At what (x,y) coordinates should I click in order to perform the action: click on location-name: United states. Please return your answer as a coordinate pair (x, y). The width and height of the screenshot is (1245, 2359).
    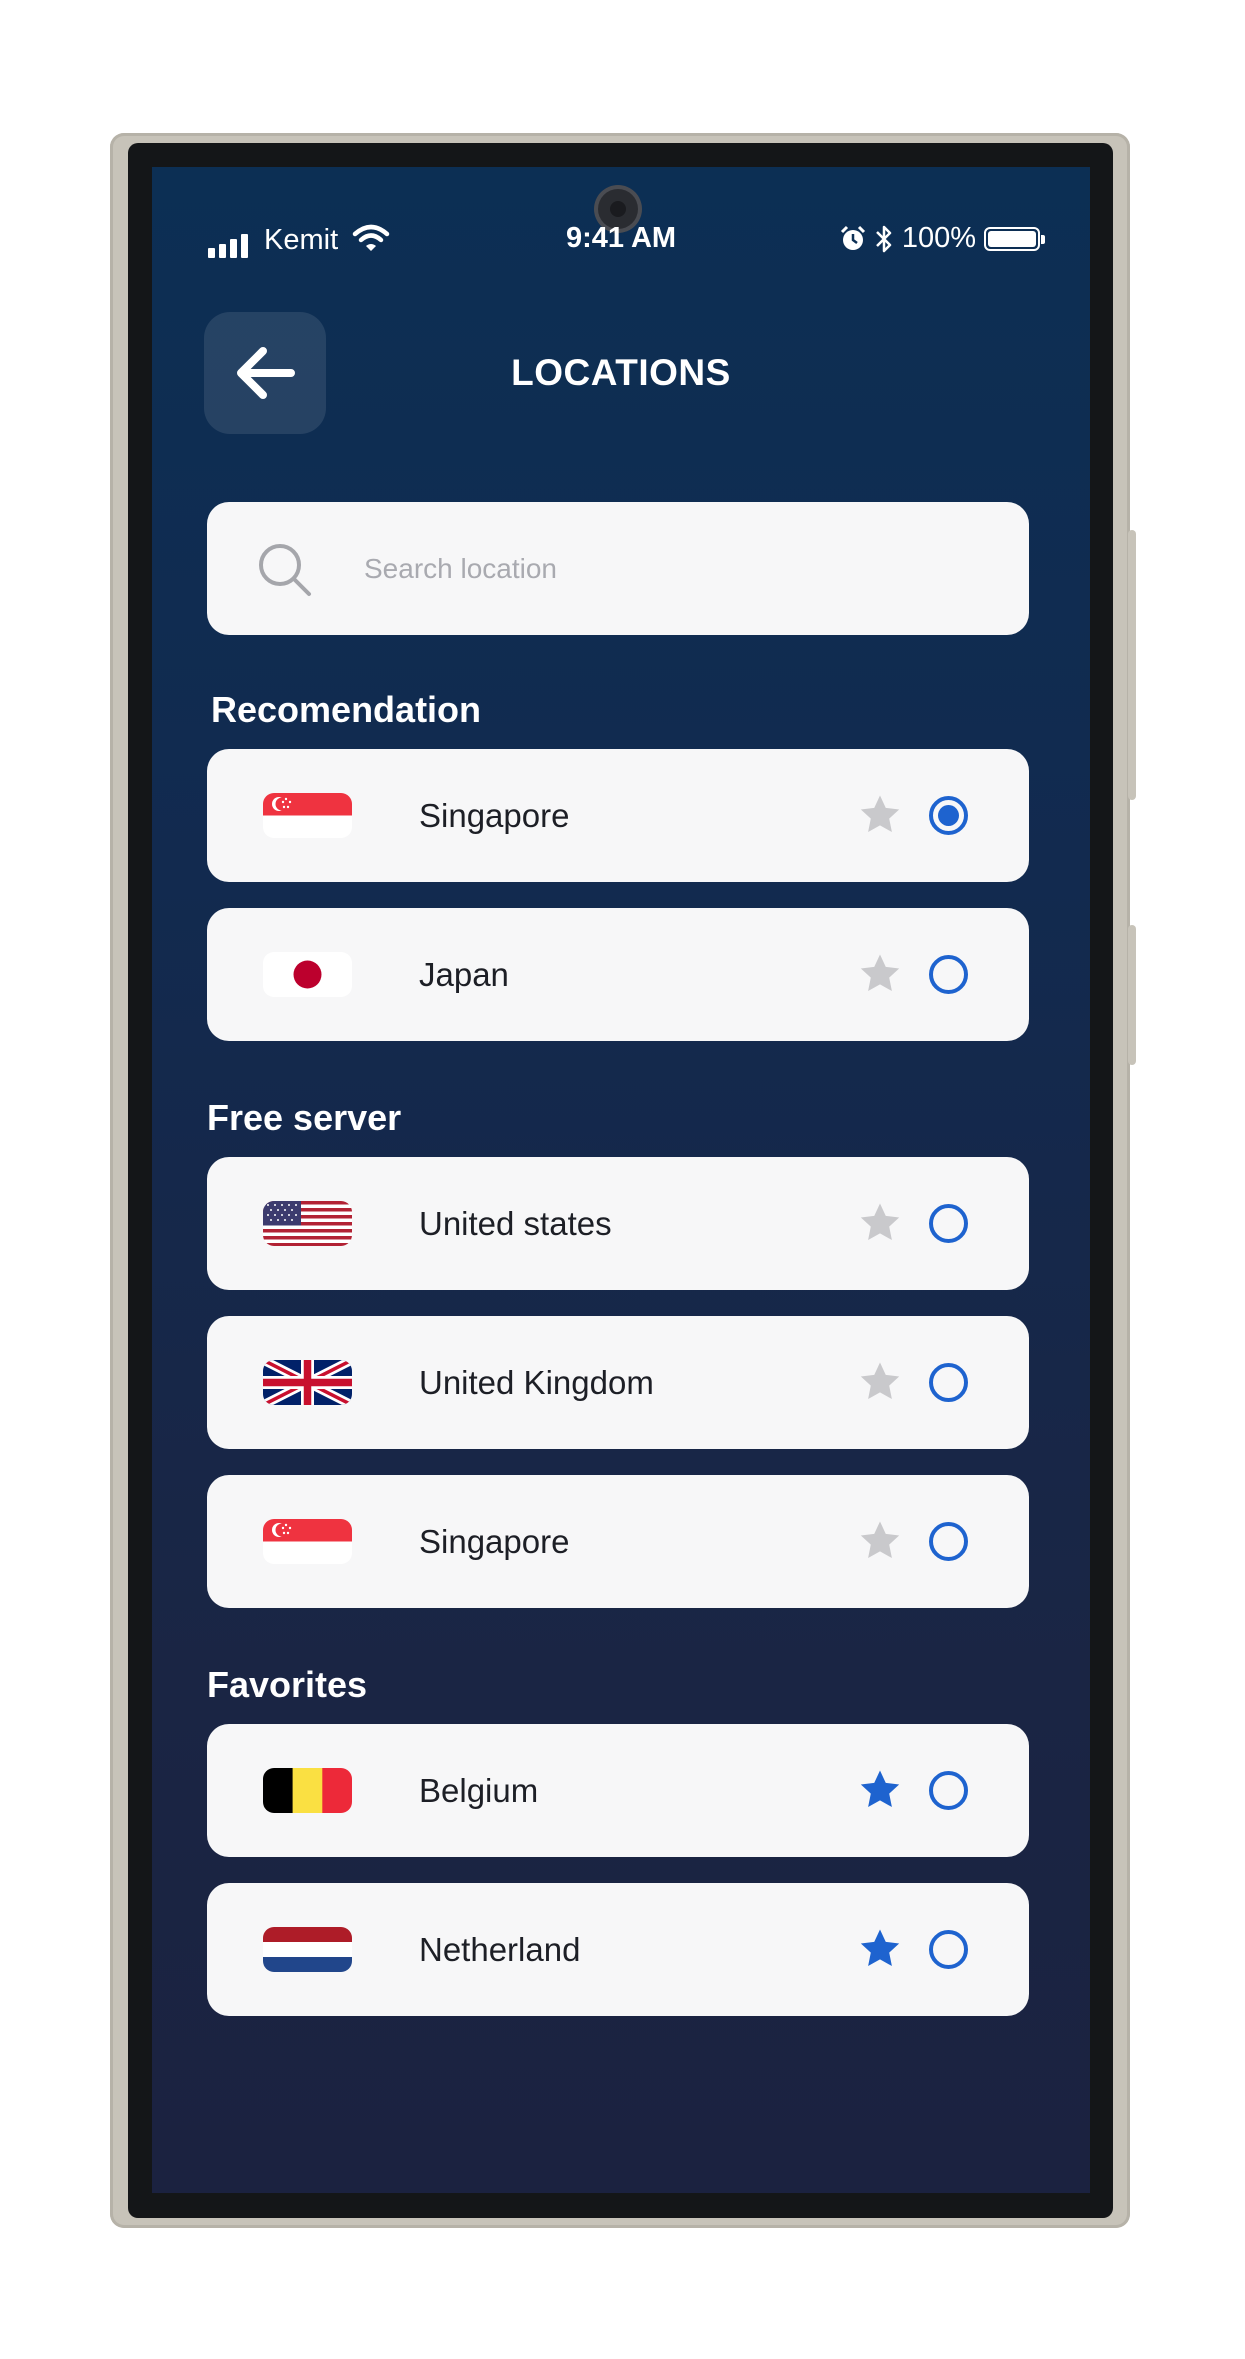
    Looking at the image, I should click on (515, 1223).